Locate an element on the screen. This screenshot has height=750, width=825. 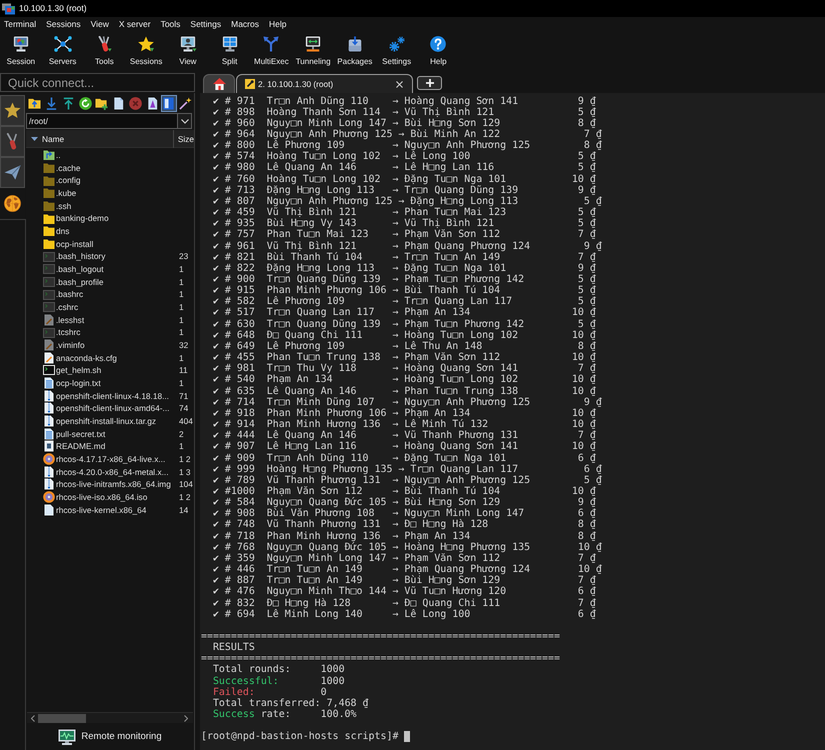
terminal-line: ✔ # 961 Vũ Thị Bình 121 → Phạm Quang Phương 124 9 ₫ is located at coordinates (407, 246).